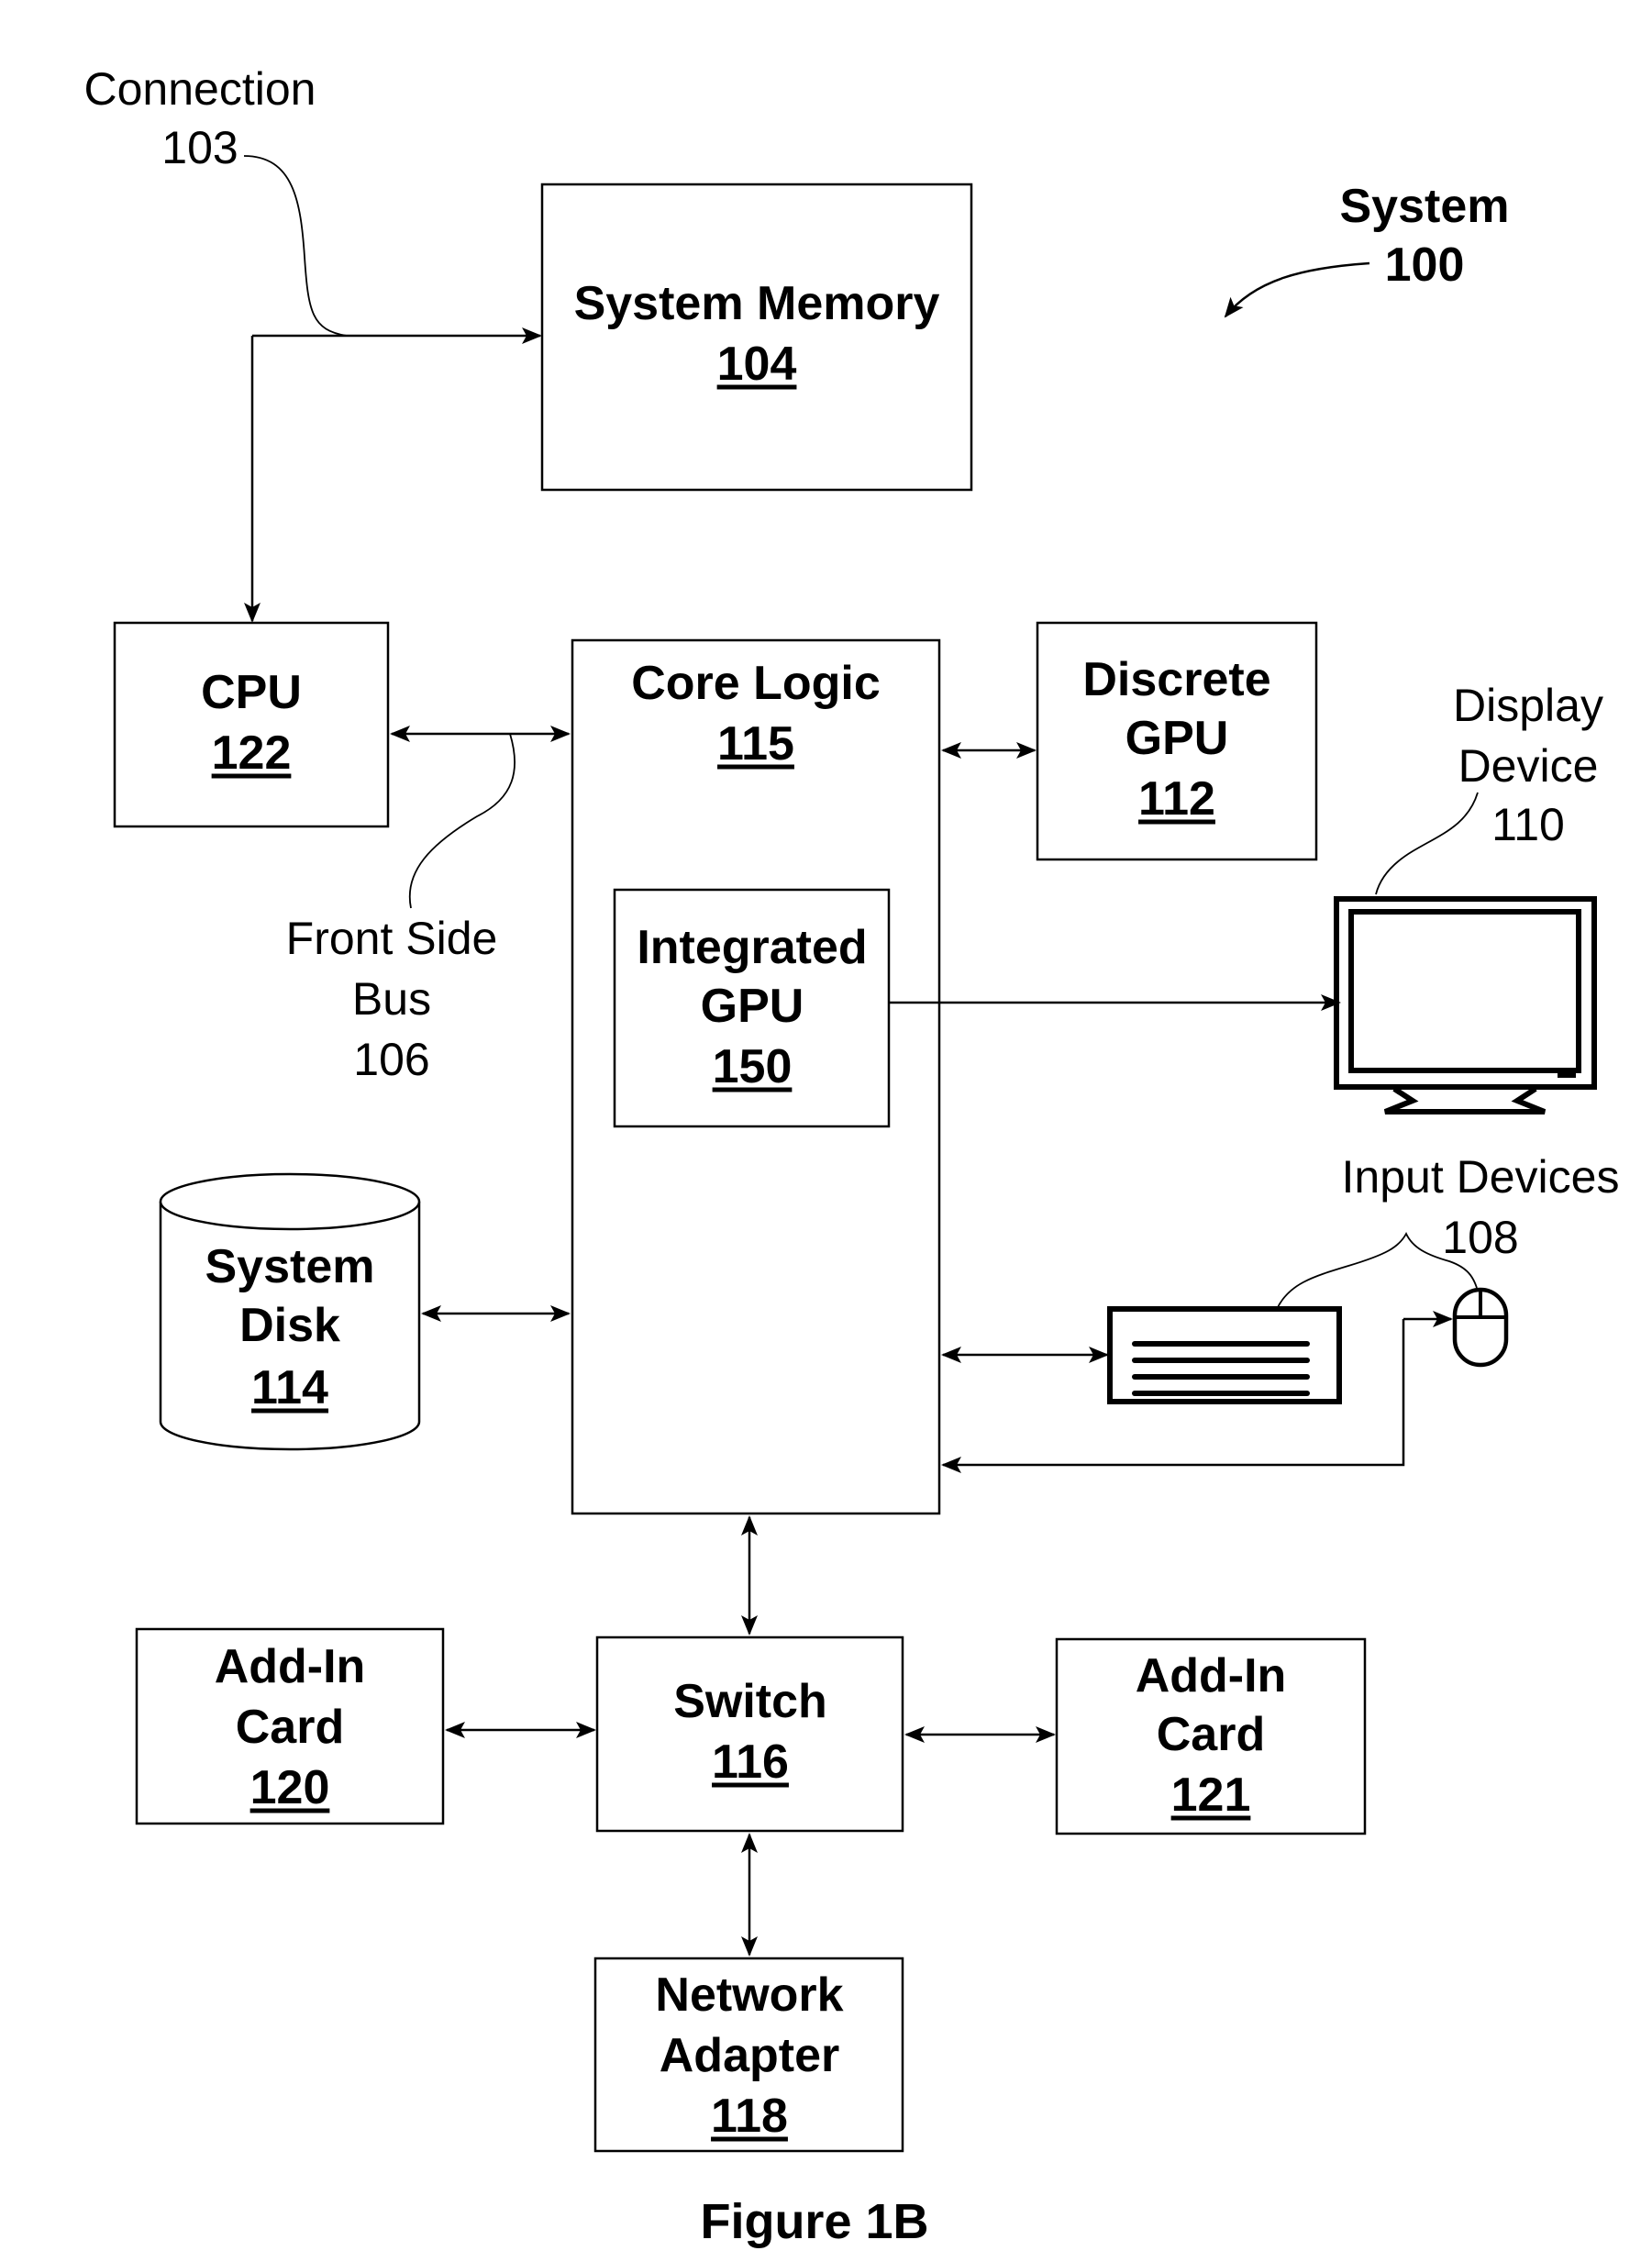 Image resolution: width=1652 pixels, height=2262 pixels. Describe the element at coordinates (750, 1701) in the screenshot. I see `switch-label: Switch` at that location.